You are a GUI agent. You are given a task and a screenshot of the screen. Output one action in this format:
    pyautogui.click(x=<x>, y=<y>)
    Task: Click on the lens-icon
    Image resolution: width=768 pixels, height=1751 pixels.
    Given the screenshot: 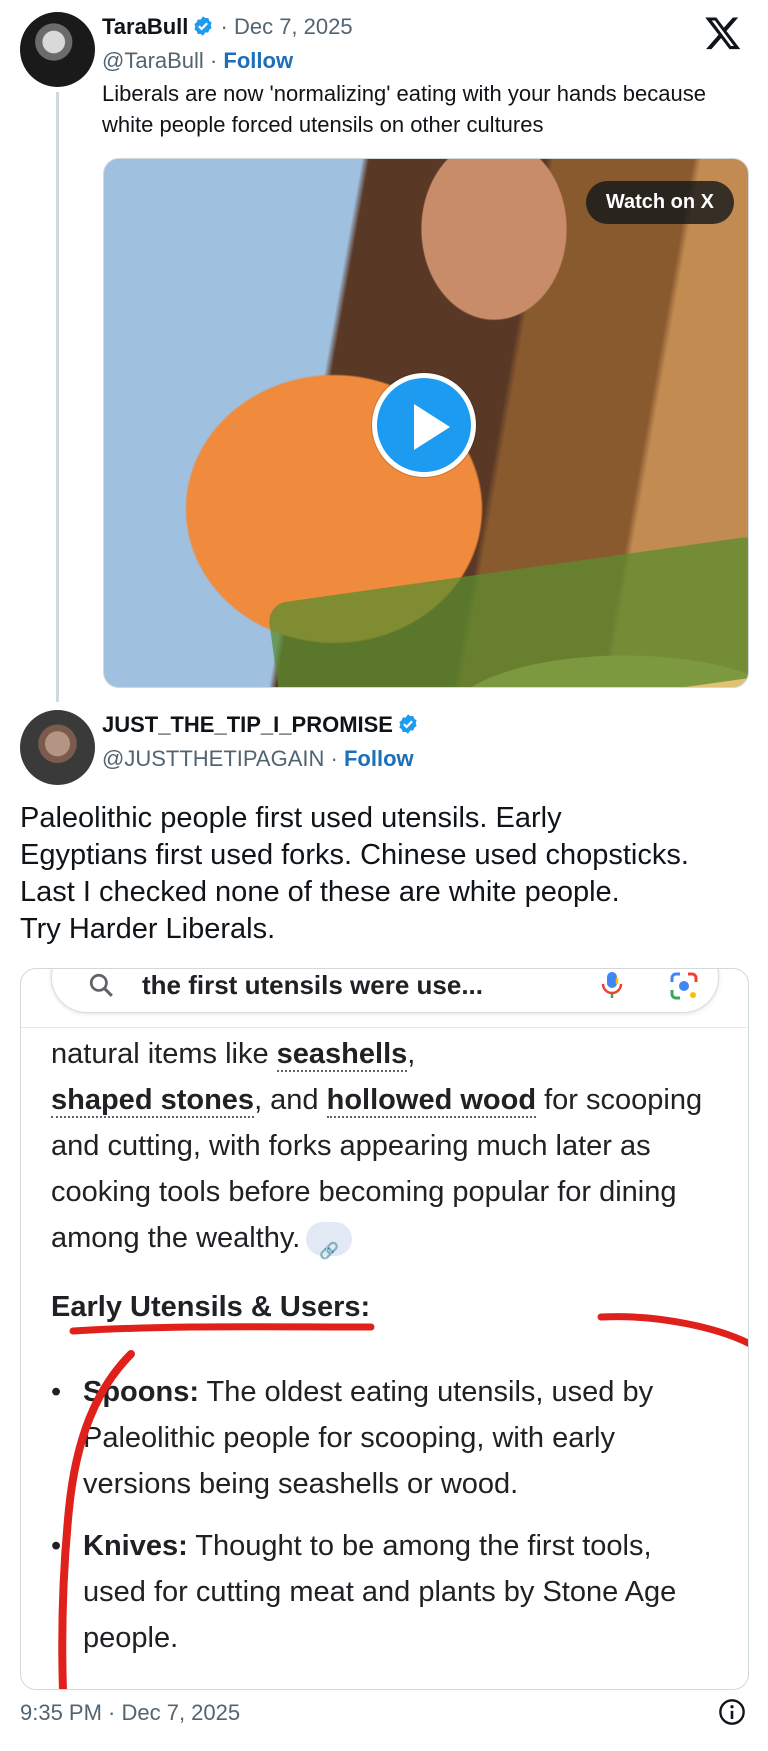 What is the action you would take?
    pyautogui.click(x=684, y=986)
    